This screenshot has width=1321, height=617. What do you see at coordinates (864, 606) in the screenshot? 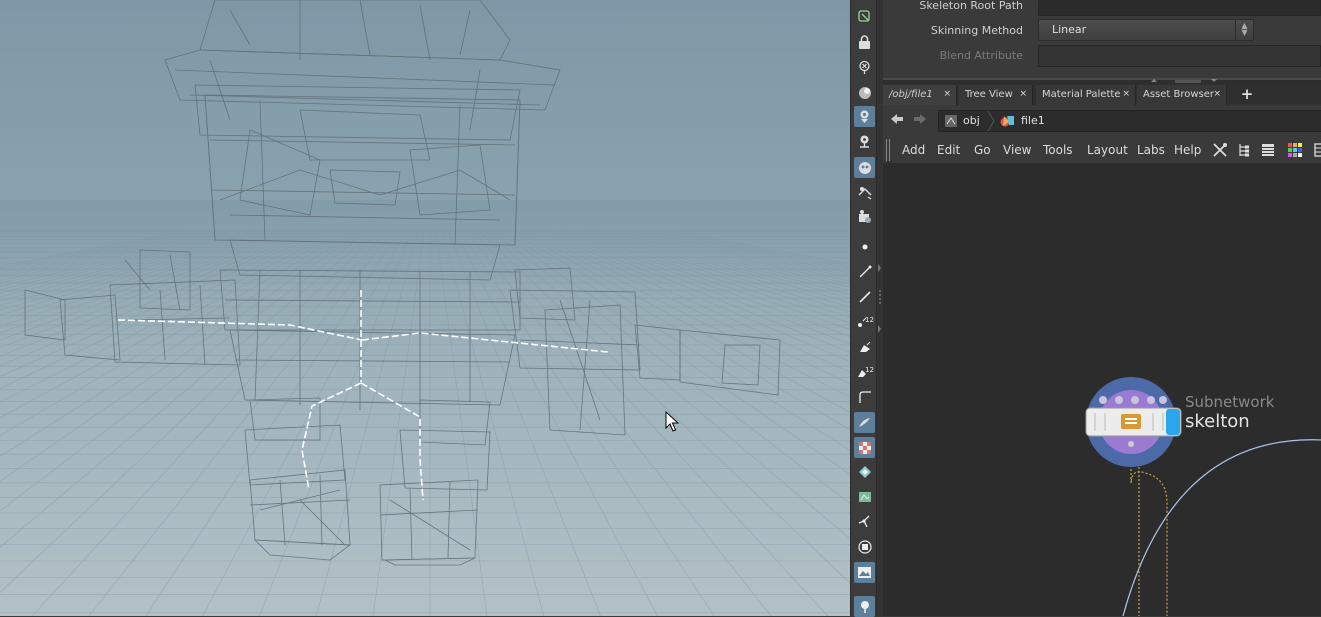
I see `pin-bottom-icon` at bounding box center [864, 606].